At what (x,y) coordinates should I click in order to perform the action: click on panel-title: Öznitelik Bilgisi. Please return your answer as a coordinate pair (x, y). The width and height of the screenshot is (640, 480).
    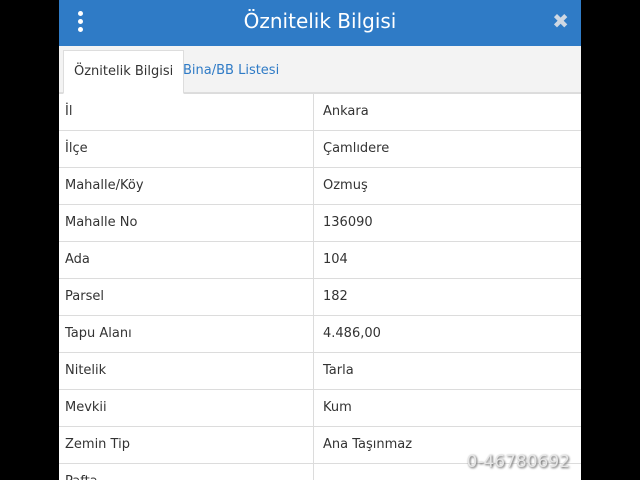
    Looking at the image, I should click on (320, 21).